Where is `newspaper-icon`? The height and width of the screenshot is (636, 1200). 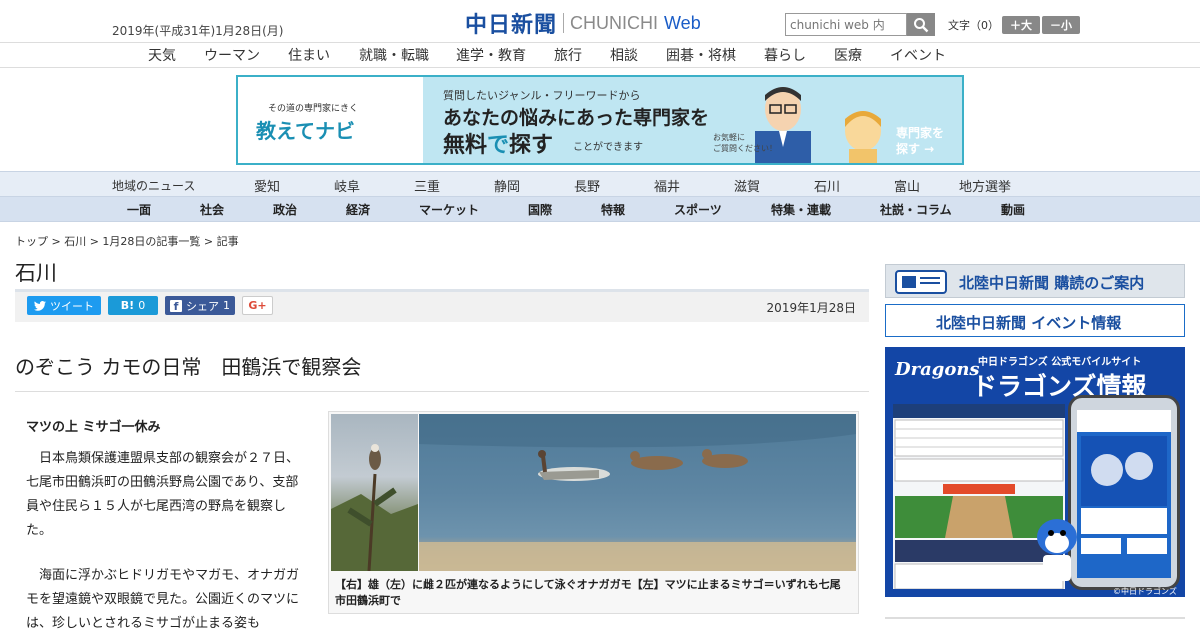 newspaper-icon is located at coordinates (921, 282).